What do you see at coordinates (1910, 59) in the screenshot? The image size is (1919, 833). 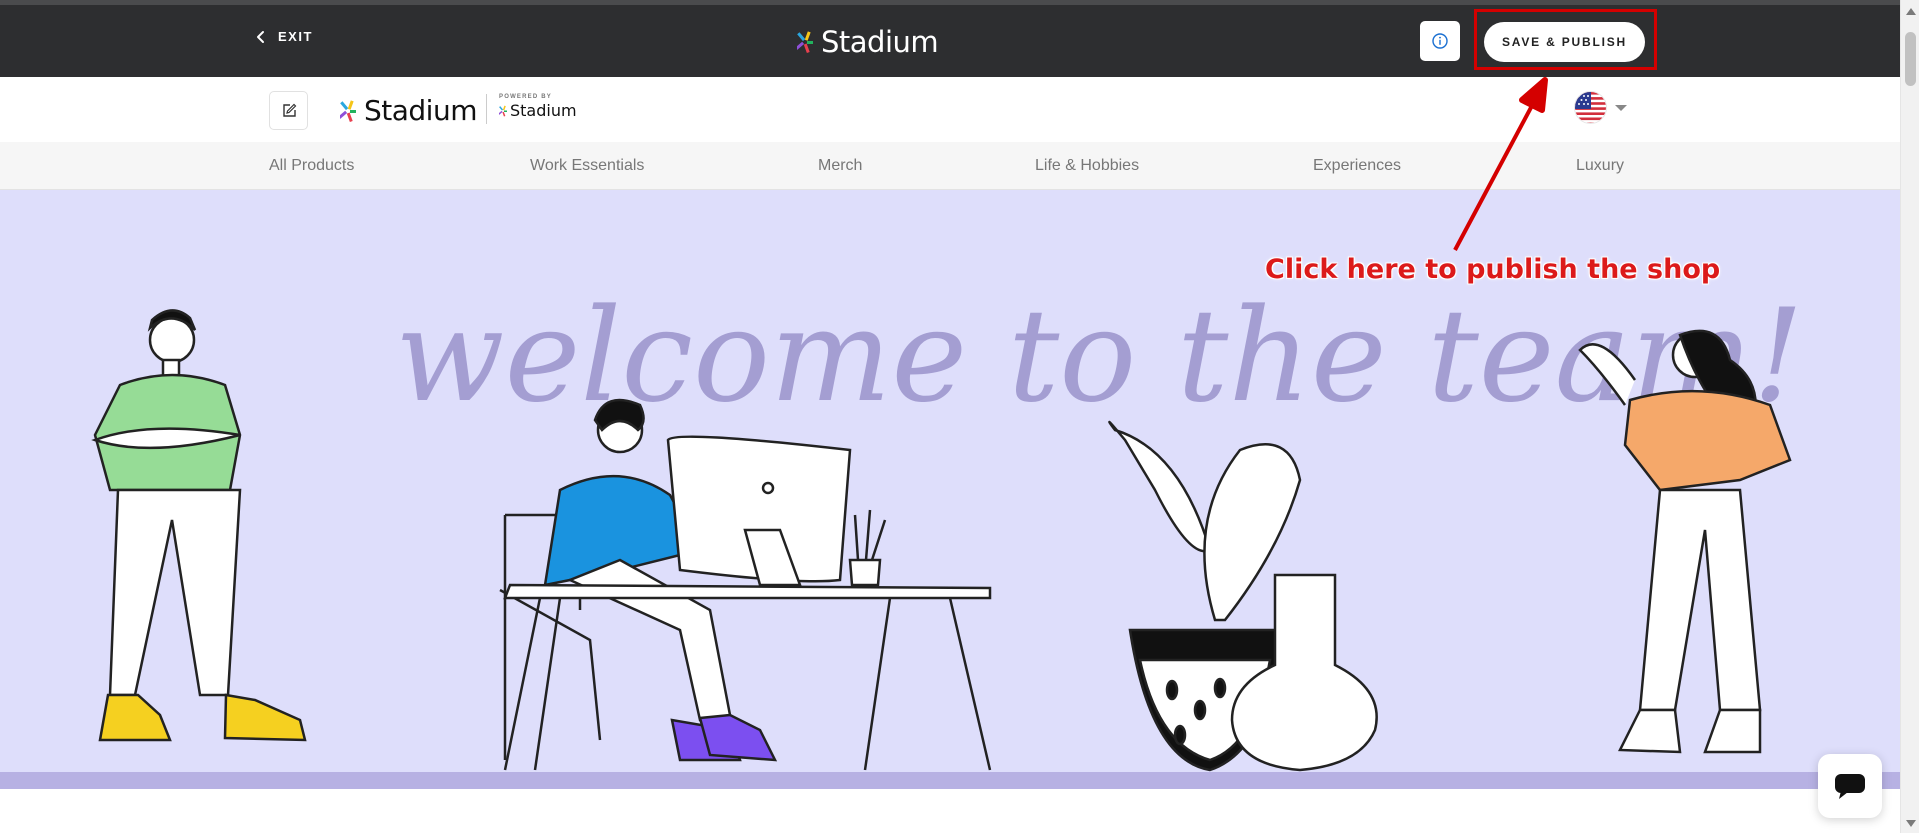 I see `scroll-thumb` at bounding box center [1910, 59].